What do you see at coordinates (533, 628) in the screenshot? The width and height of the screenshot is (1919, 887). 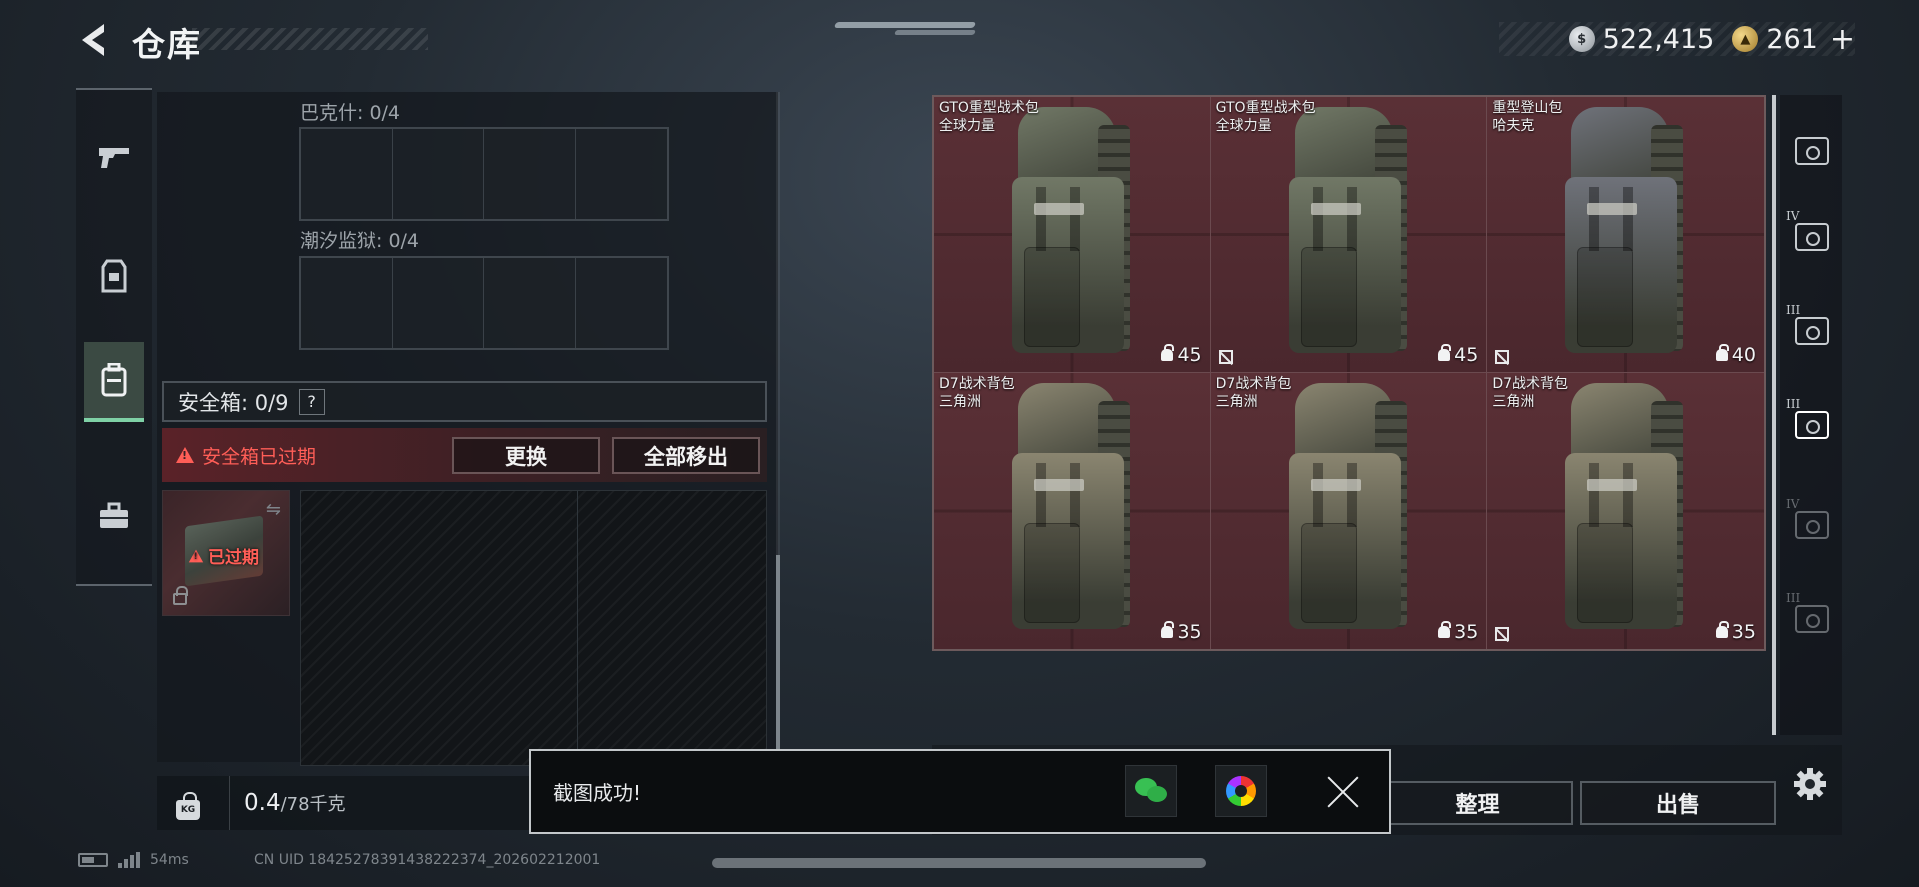 I see `safe-box-grid` at bounding box center [533, 628].